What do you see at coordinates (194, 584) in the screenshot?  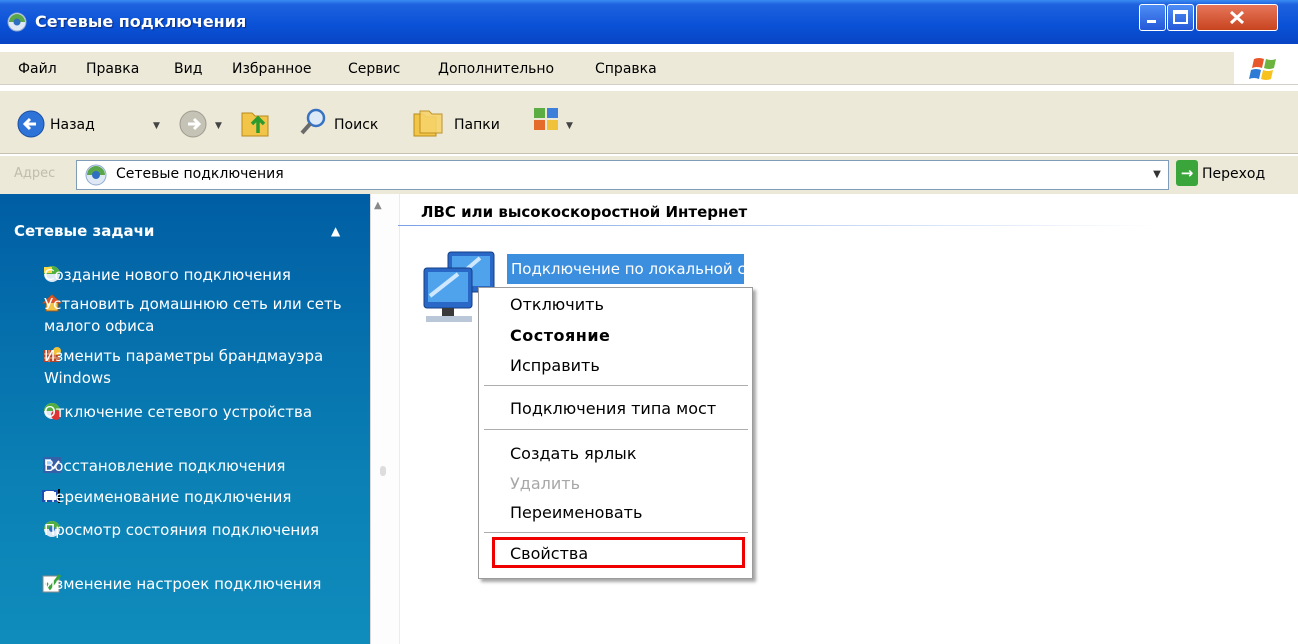 I see `task-change-settings: Изменение настроек подключения` at bounding box center [194, 584].